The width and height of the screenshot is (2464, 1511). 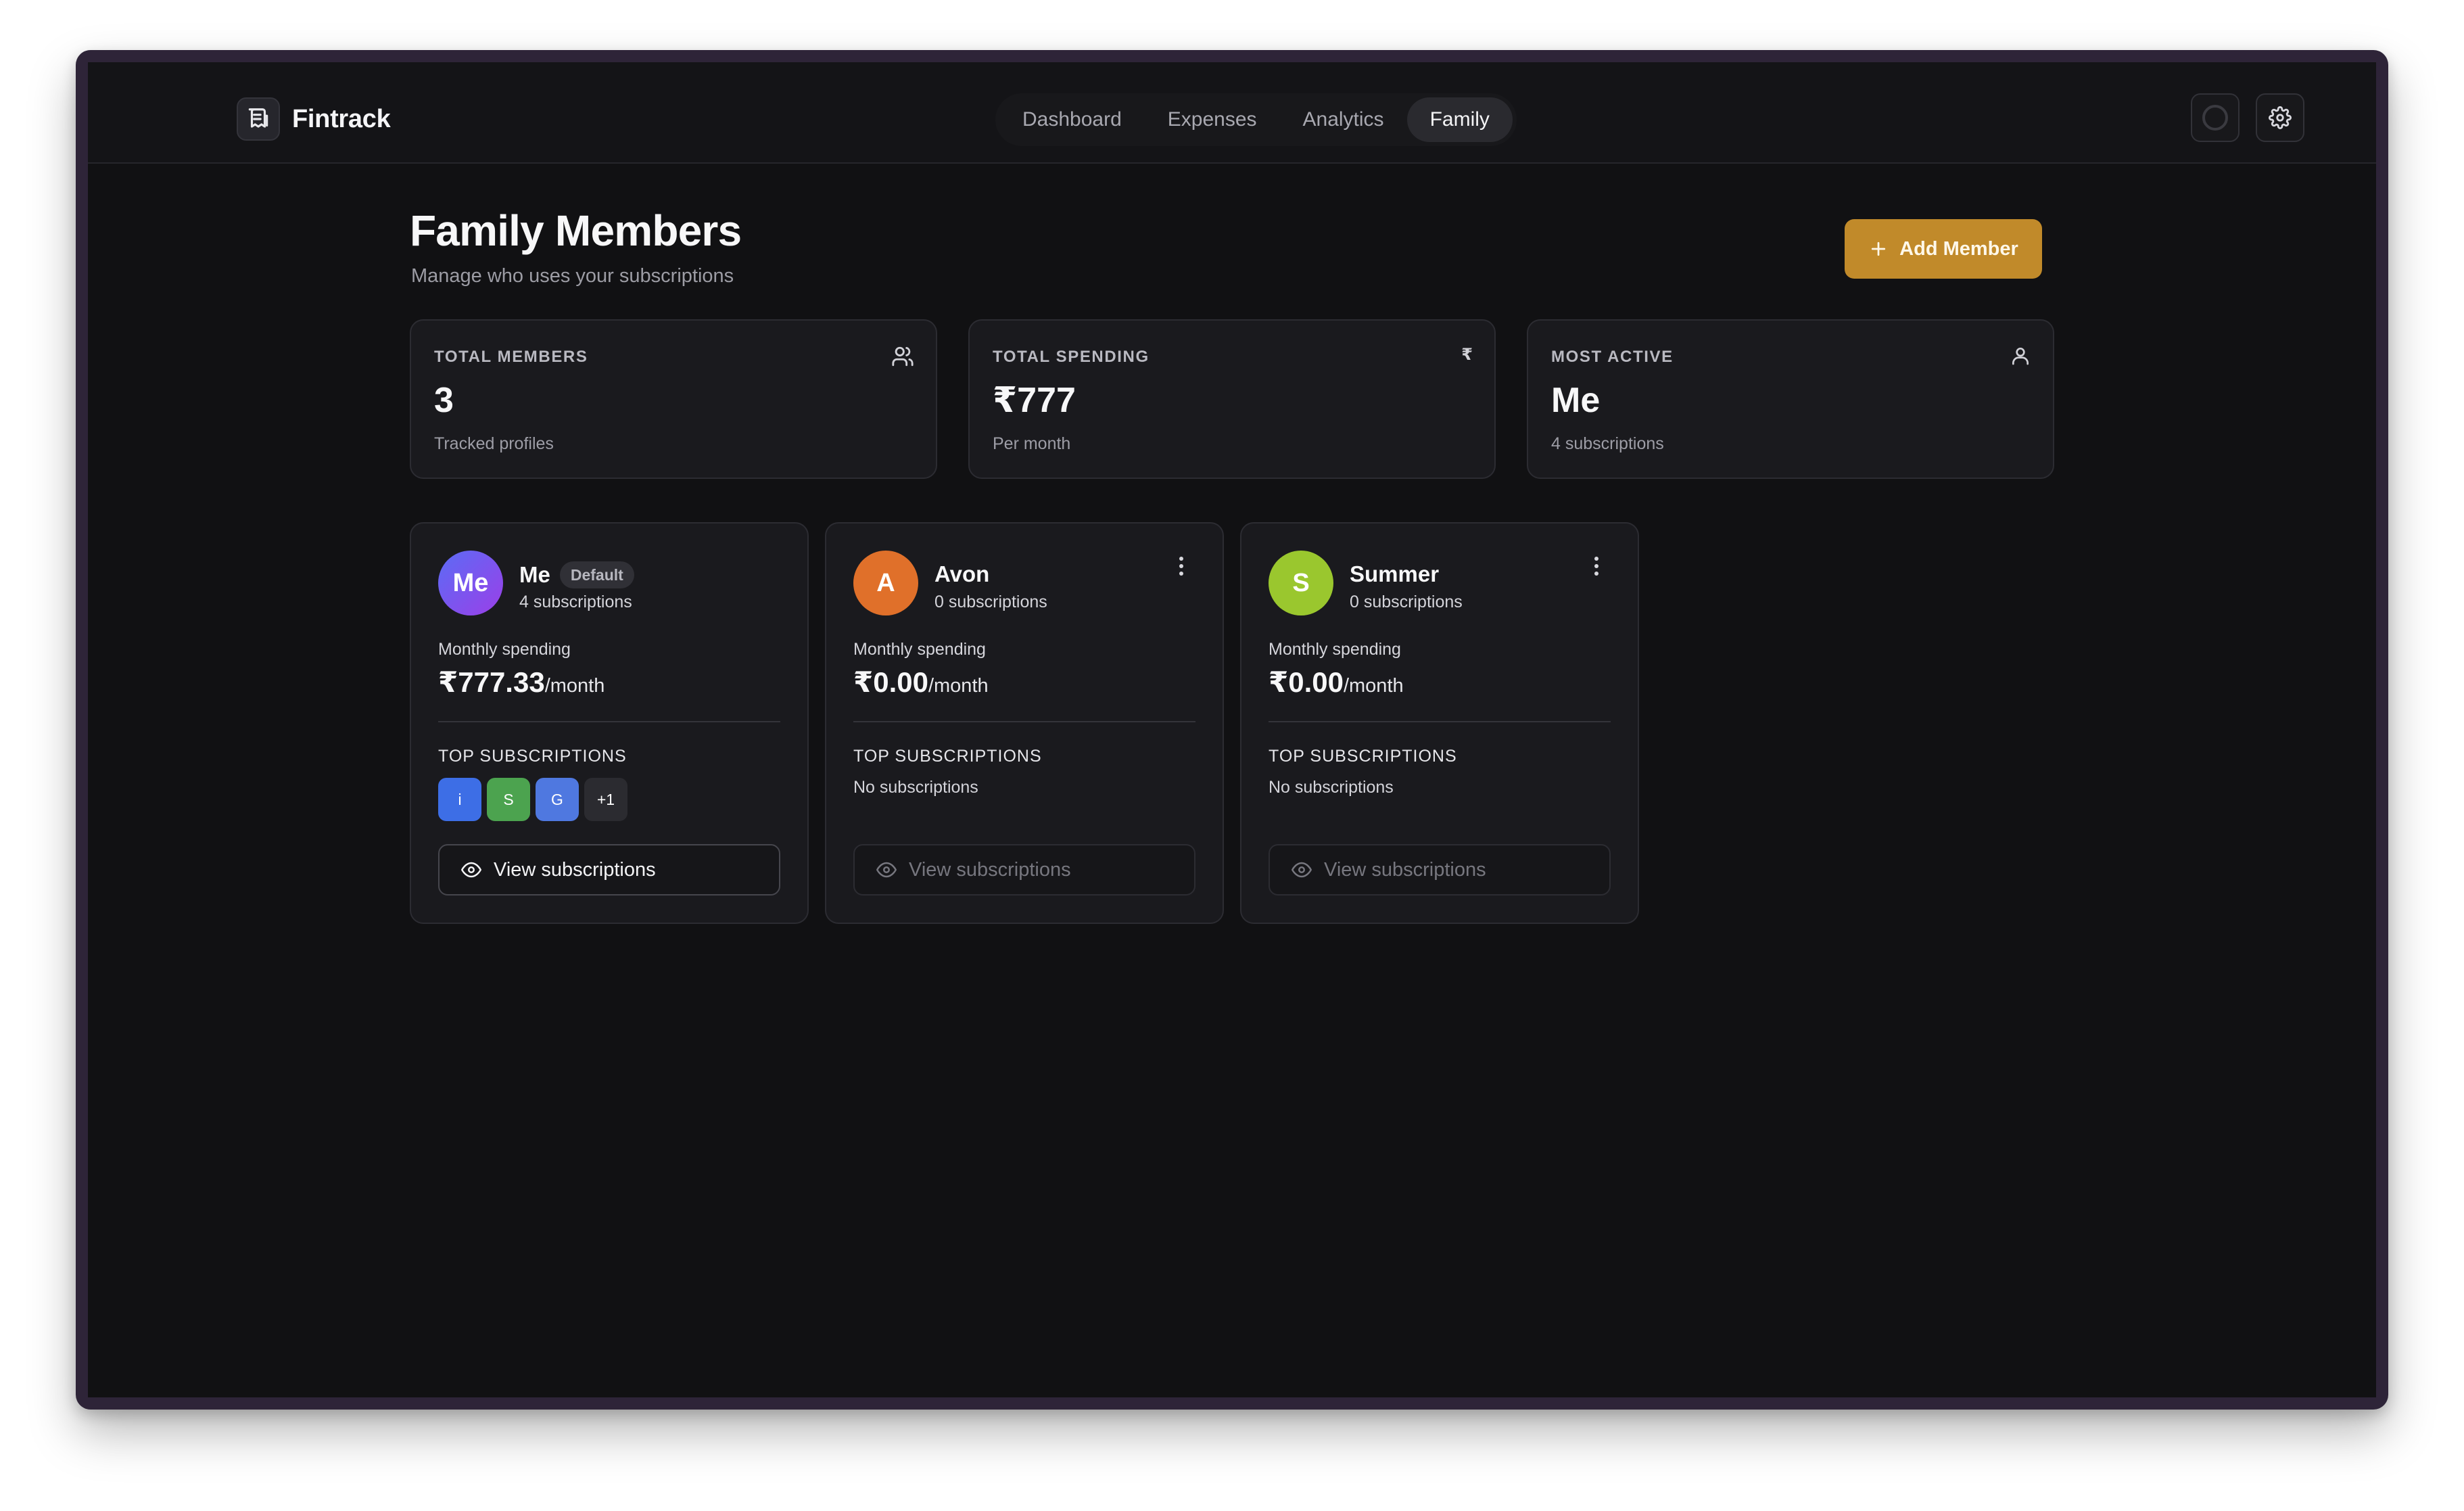 I want to click on stat-card-total-spending: TOTAL SPENDING ₹ ₹777 Per month, so click(x=1232, y=399).